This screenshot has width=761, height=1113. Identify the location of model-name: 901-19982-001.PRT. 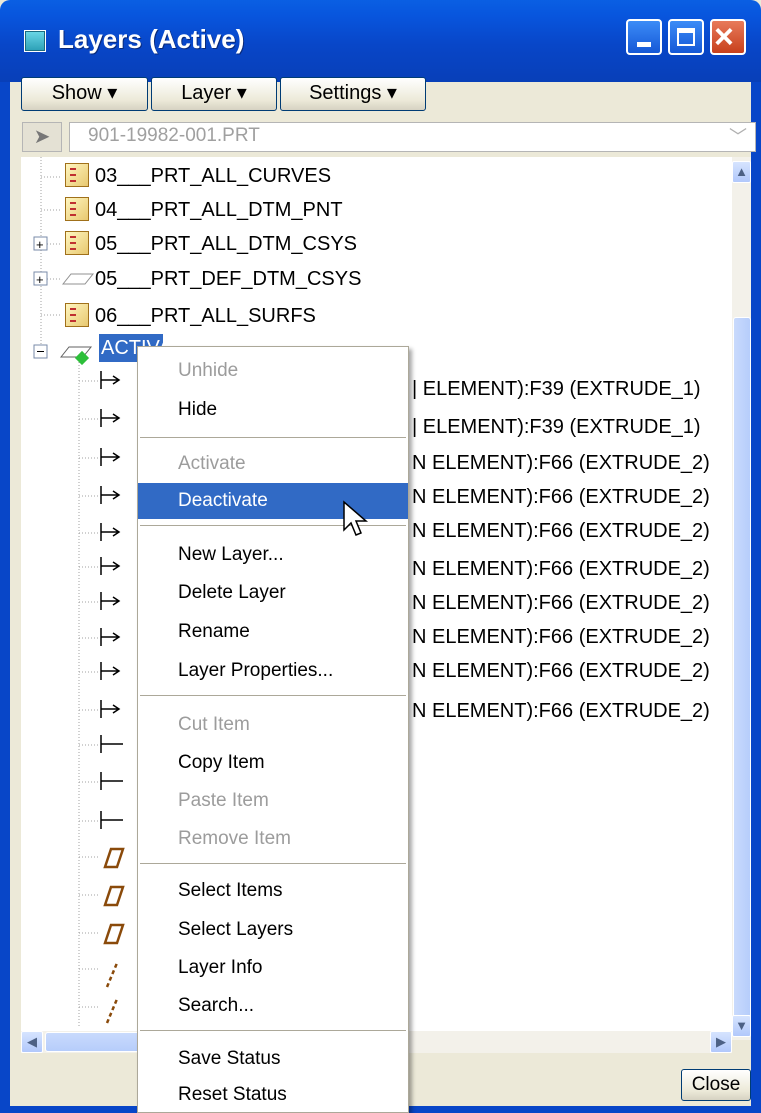
(174, 135).